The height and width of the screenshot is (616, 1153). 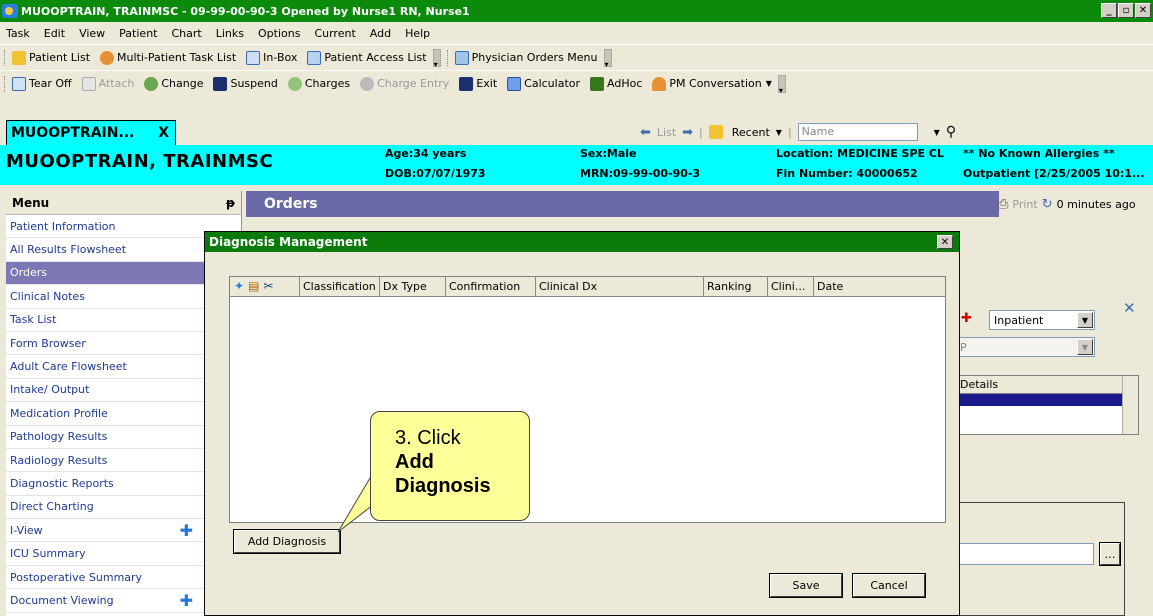 I want to click on save-button: Save, so click(x=806, y=585).